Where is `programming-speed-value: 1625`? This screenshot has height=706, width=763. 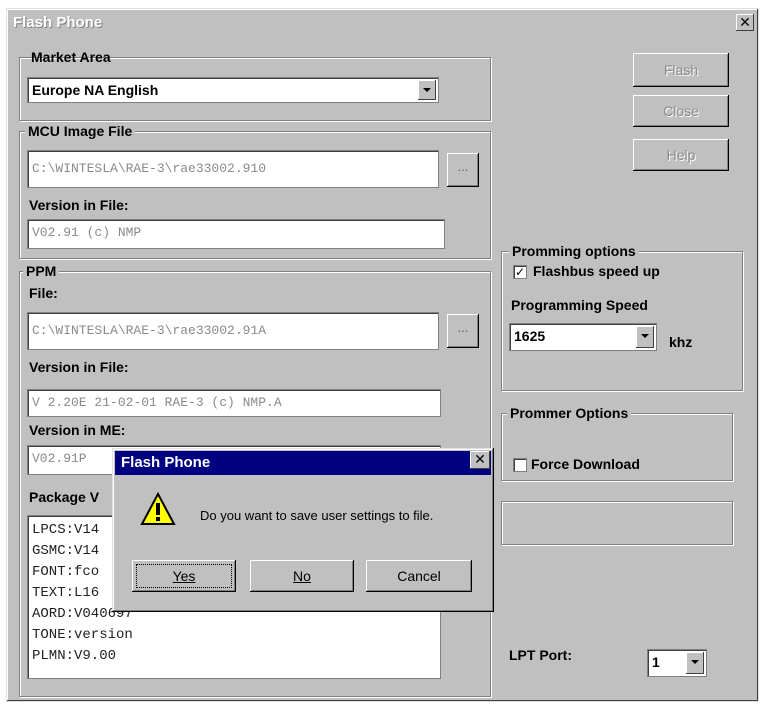 programming-speed-value: 1625 is located at coordinates (530, 336).